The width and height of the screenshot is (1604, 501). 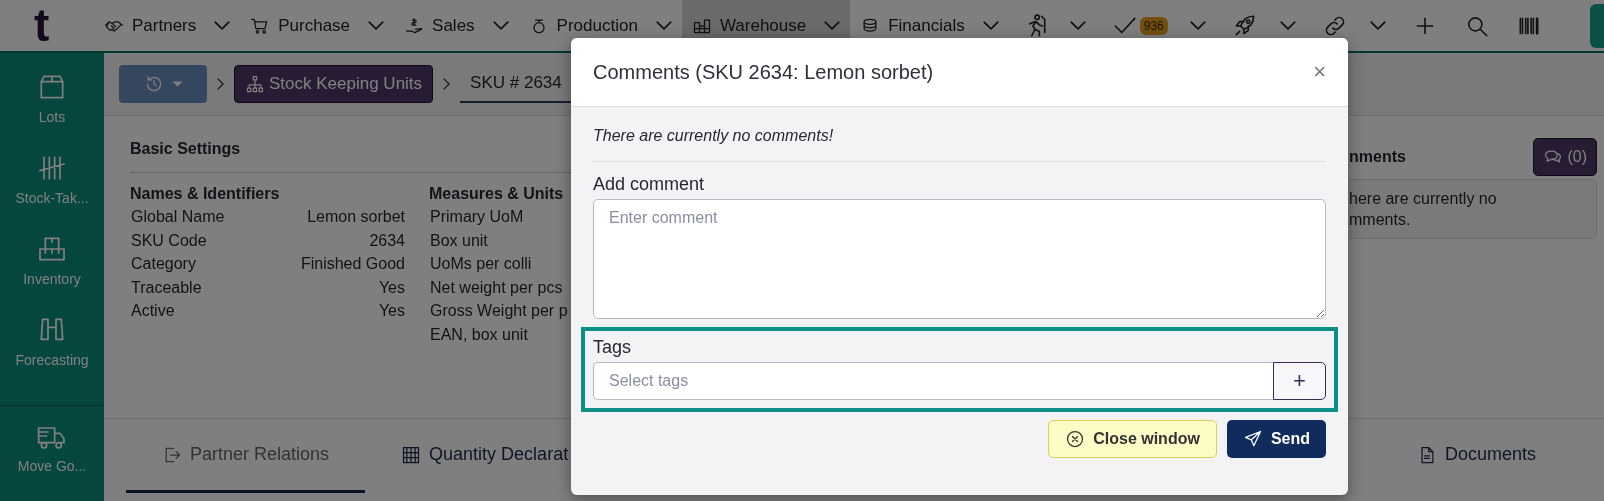 I want to click on empty-message: There are currently no comments!, so click(x=714, y=136).